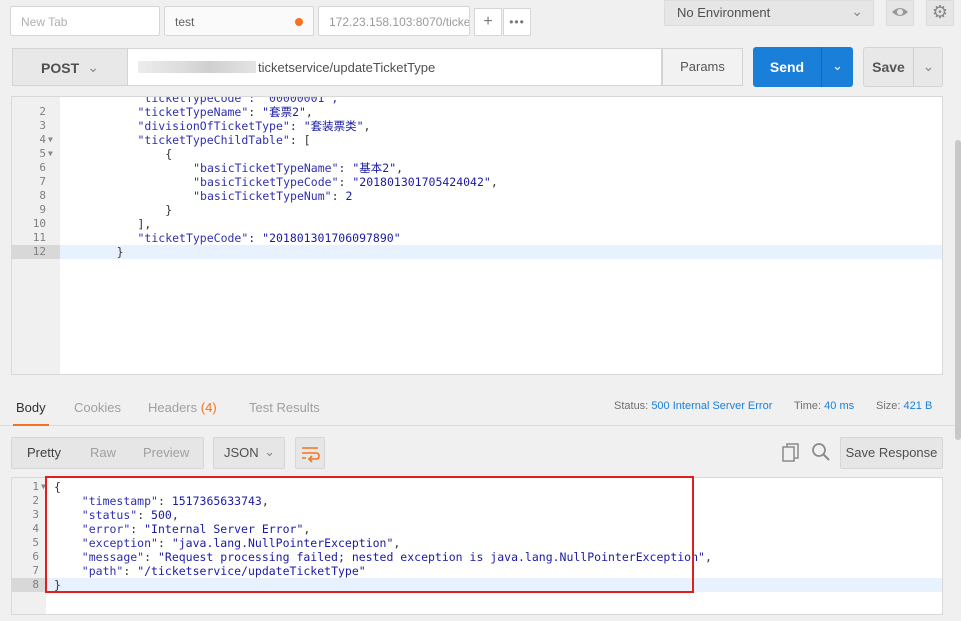  I want to click on tab-cookies: Cookies, so click(97, 407).